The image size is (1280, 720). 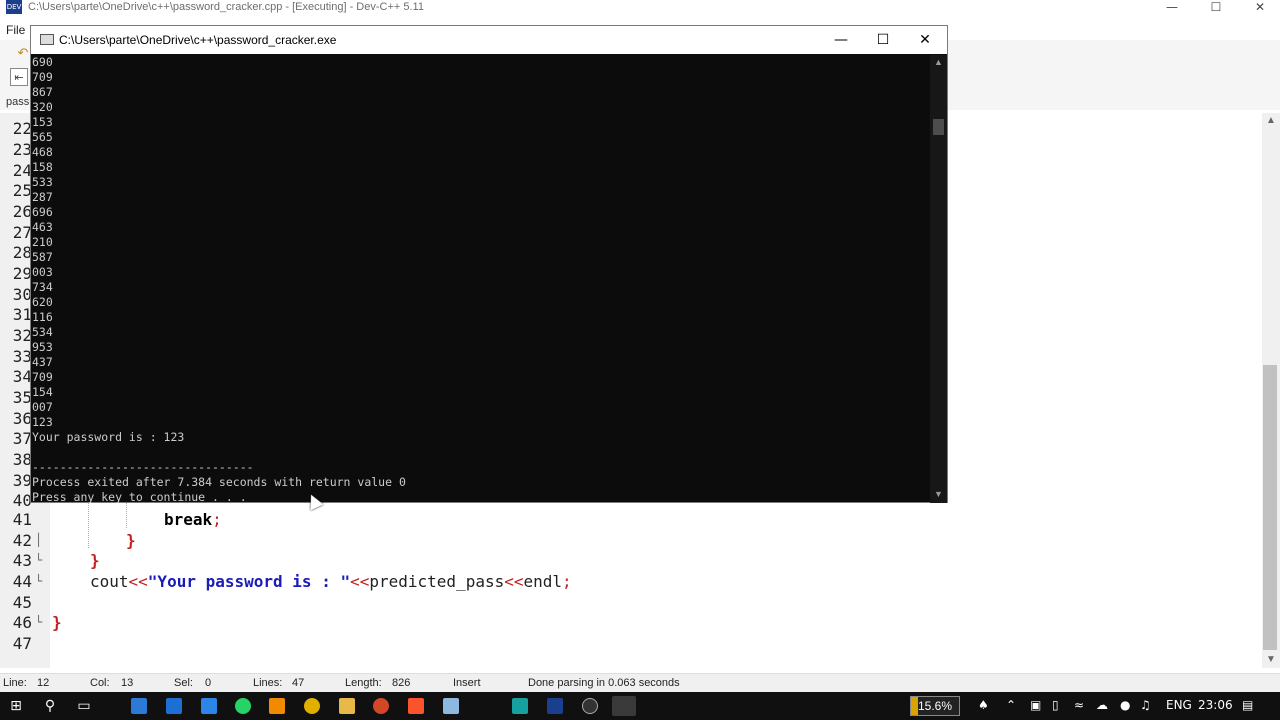 What do you see at coordinates (249, 581) in the screenshot?
I see `string-literal: "Your password is : "` at bounding box center [249, 581].